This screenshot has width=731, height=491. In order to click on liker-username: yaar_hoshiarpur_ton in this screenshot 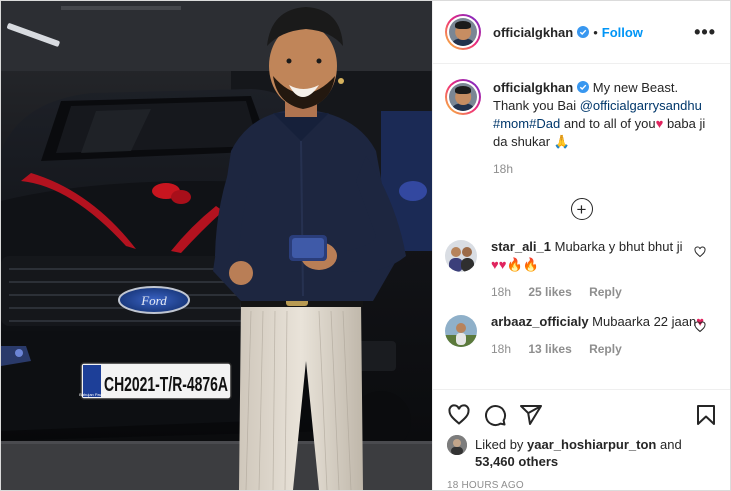, I will do `click(591, 444)`.